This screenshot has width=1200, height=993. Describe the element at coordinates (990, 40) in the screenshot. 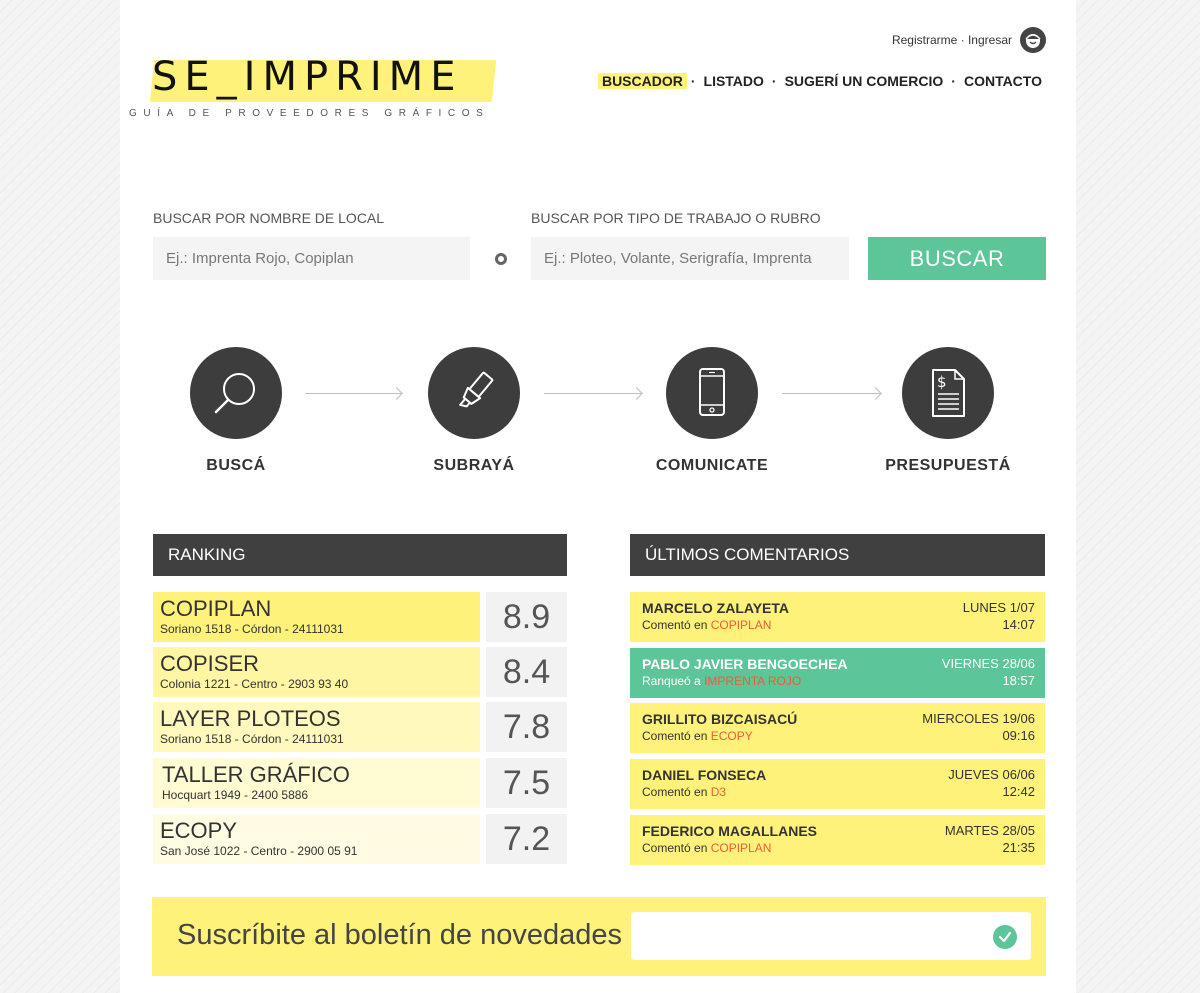

I see `login-link: Ingresar` at that location.